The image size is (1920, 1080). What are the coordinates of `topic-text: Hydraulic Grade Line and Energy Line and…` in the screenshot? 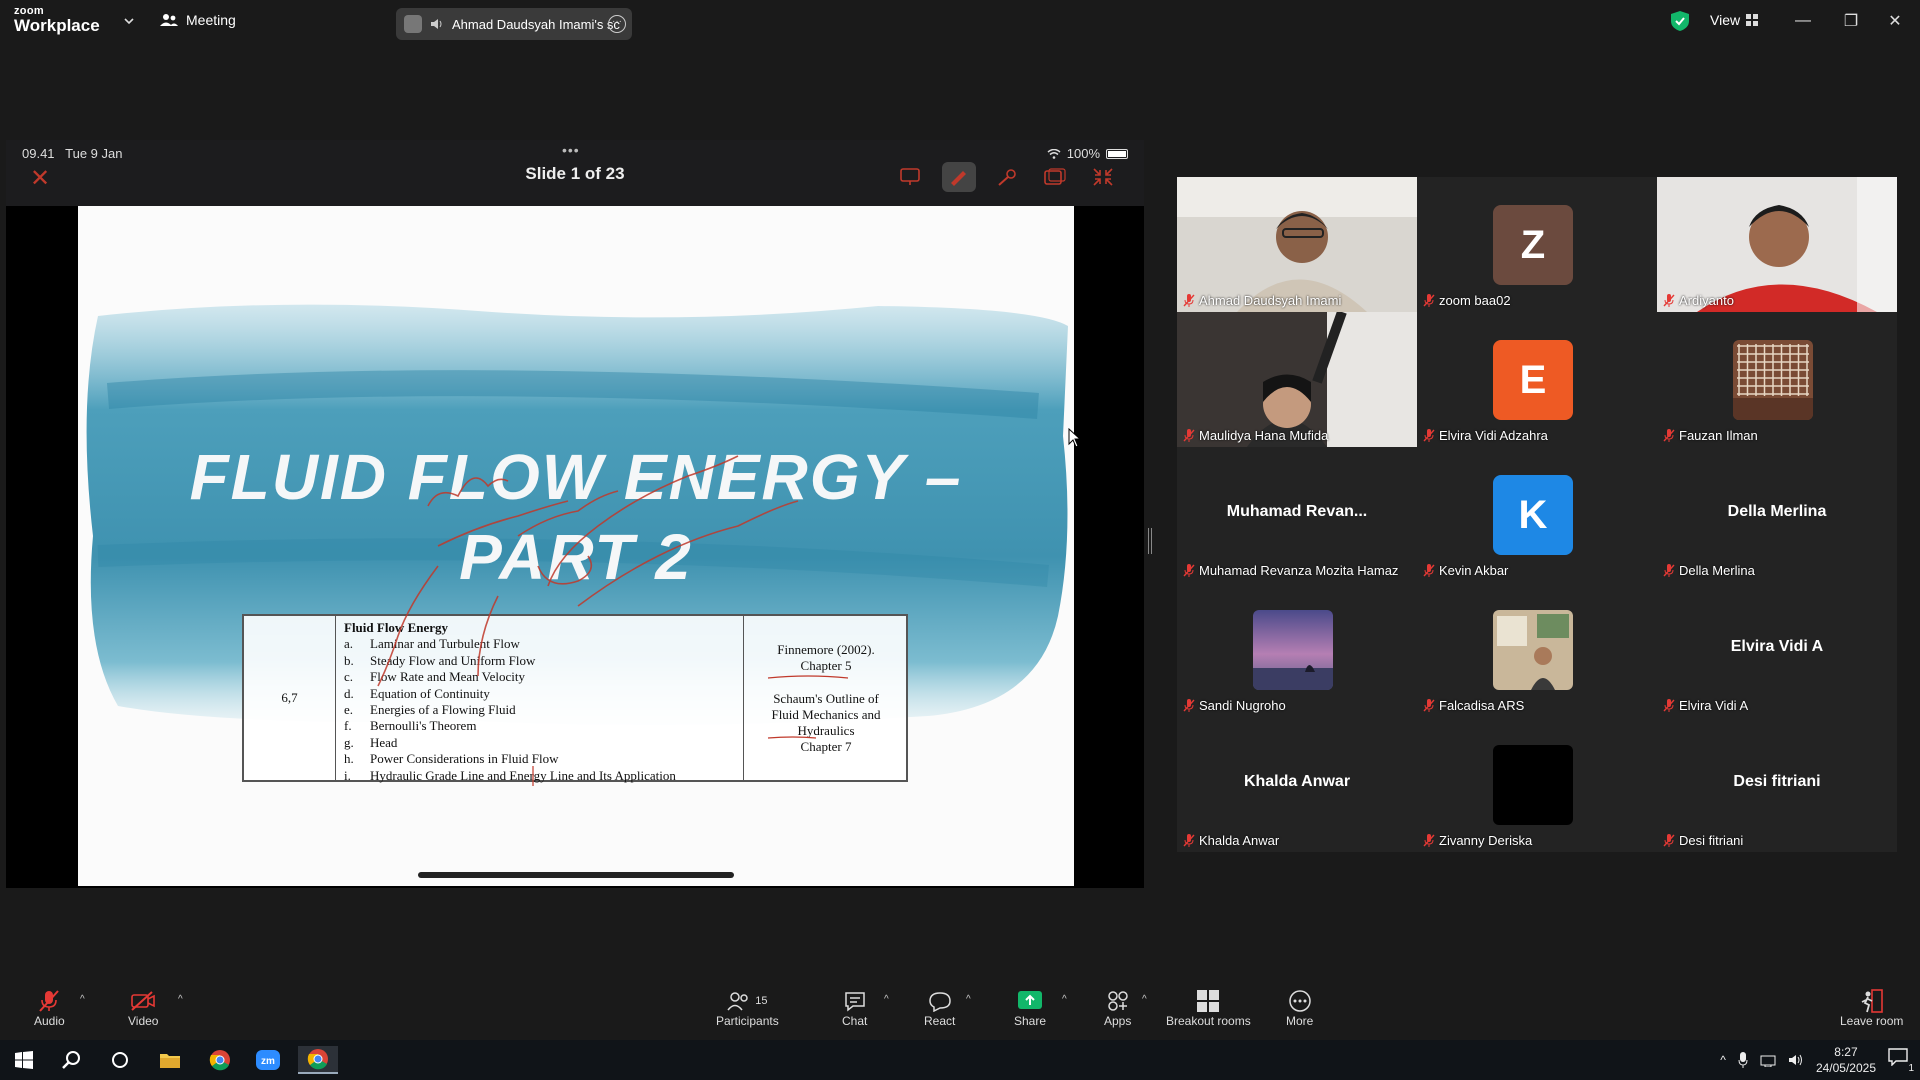 It's located at (523, 775).